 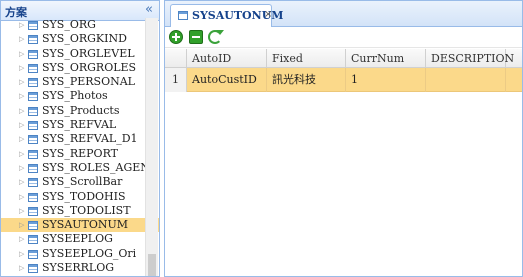 What do you see at coordinates (268, 14) in the screenshot?
I see `close-icon: ×` at bounding box center [268, 14].